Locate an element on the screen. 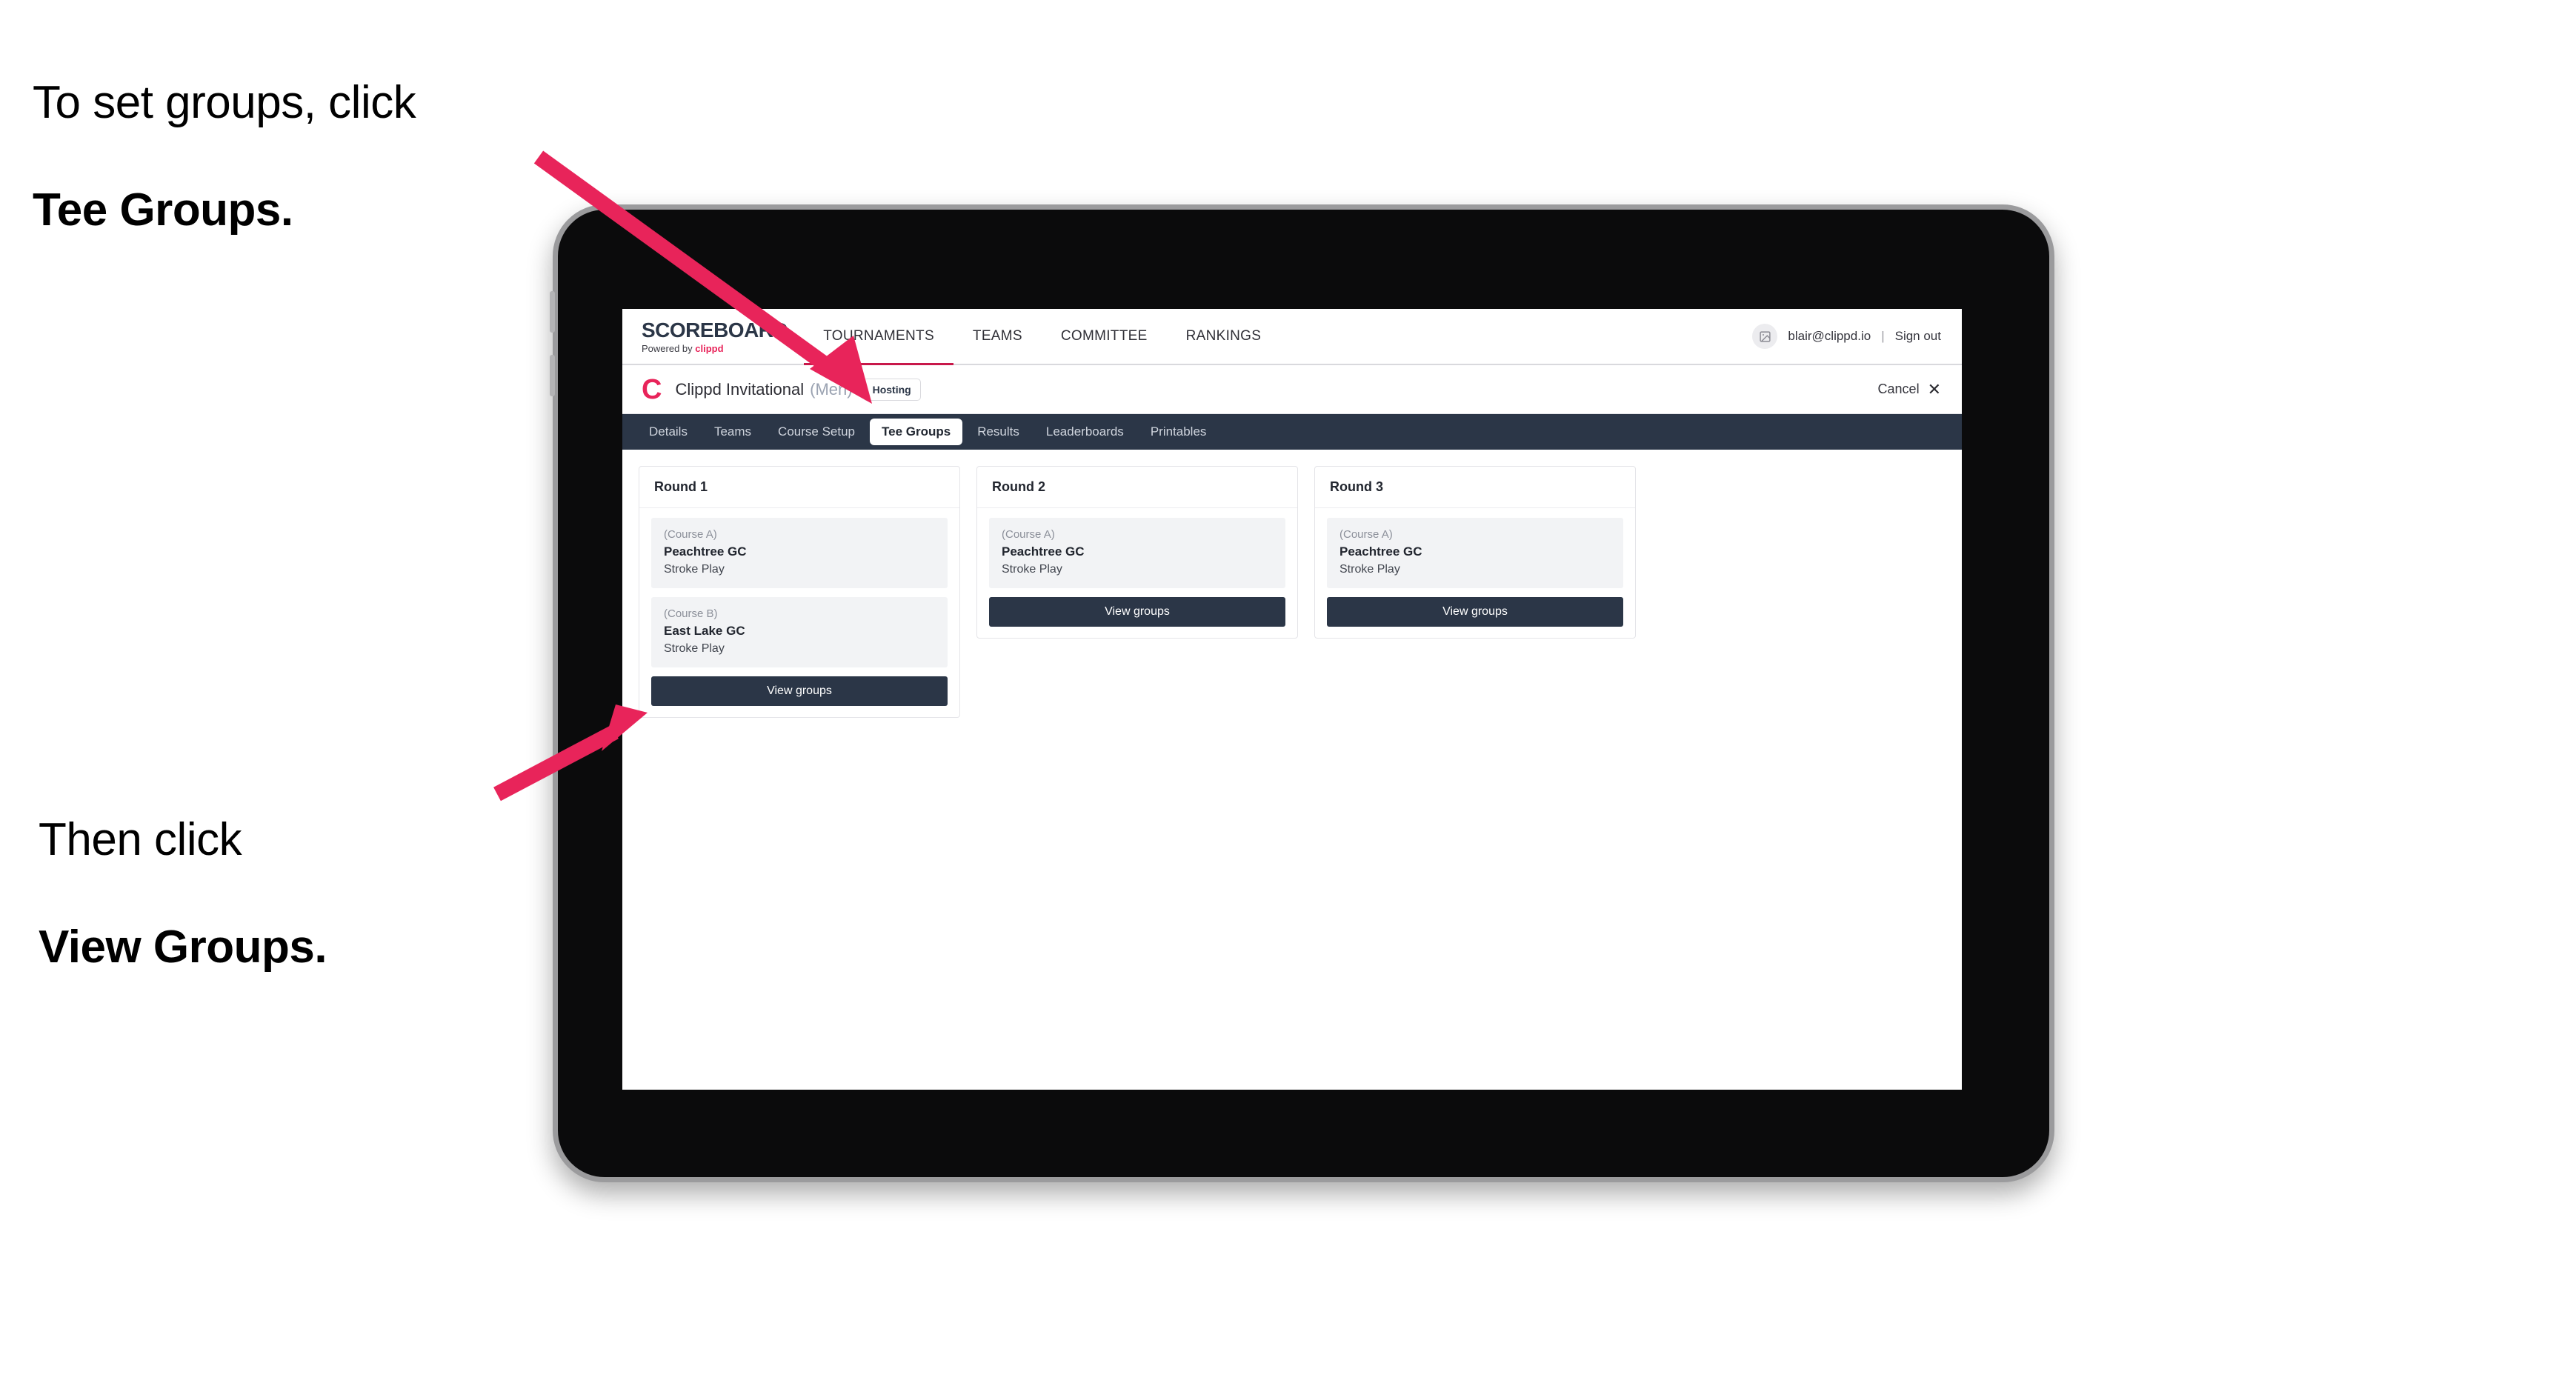 Image resolution: width=2576 pixels, height=1386 pixels. tablet-volume-up-button is located at coordinates (552, 312).